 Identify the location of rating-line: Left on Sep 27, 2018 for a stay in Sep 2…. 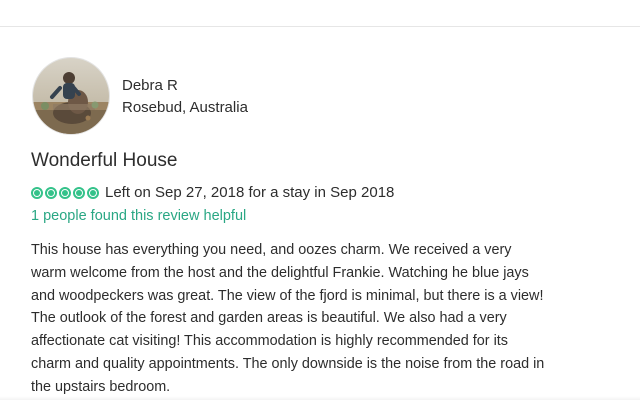
(212, 193).